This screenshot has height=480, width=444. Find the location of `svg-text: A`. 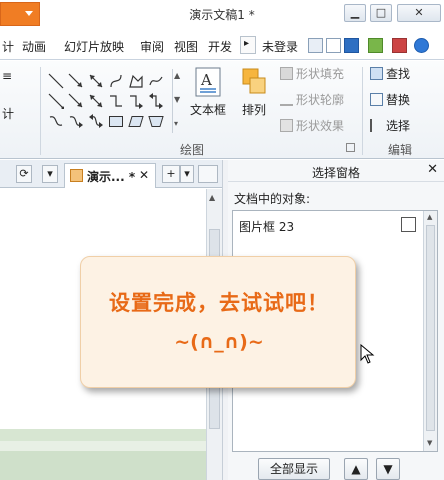

svg-text: A is located at coordinates (206, 80).